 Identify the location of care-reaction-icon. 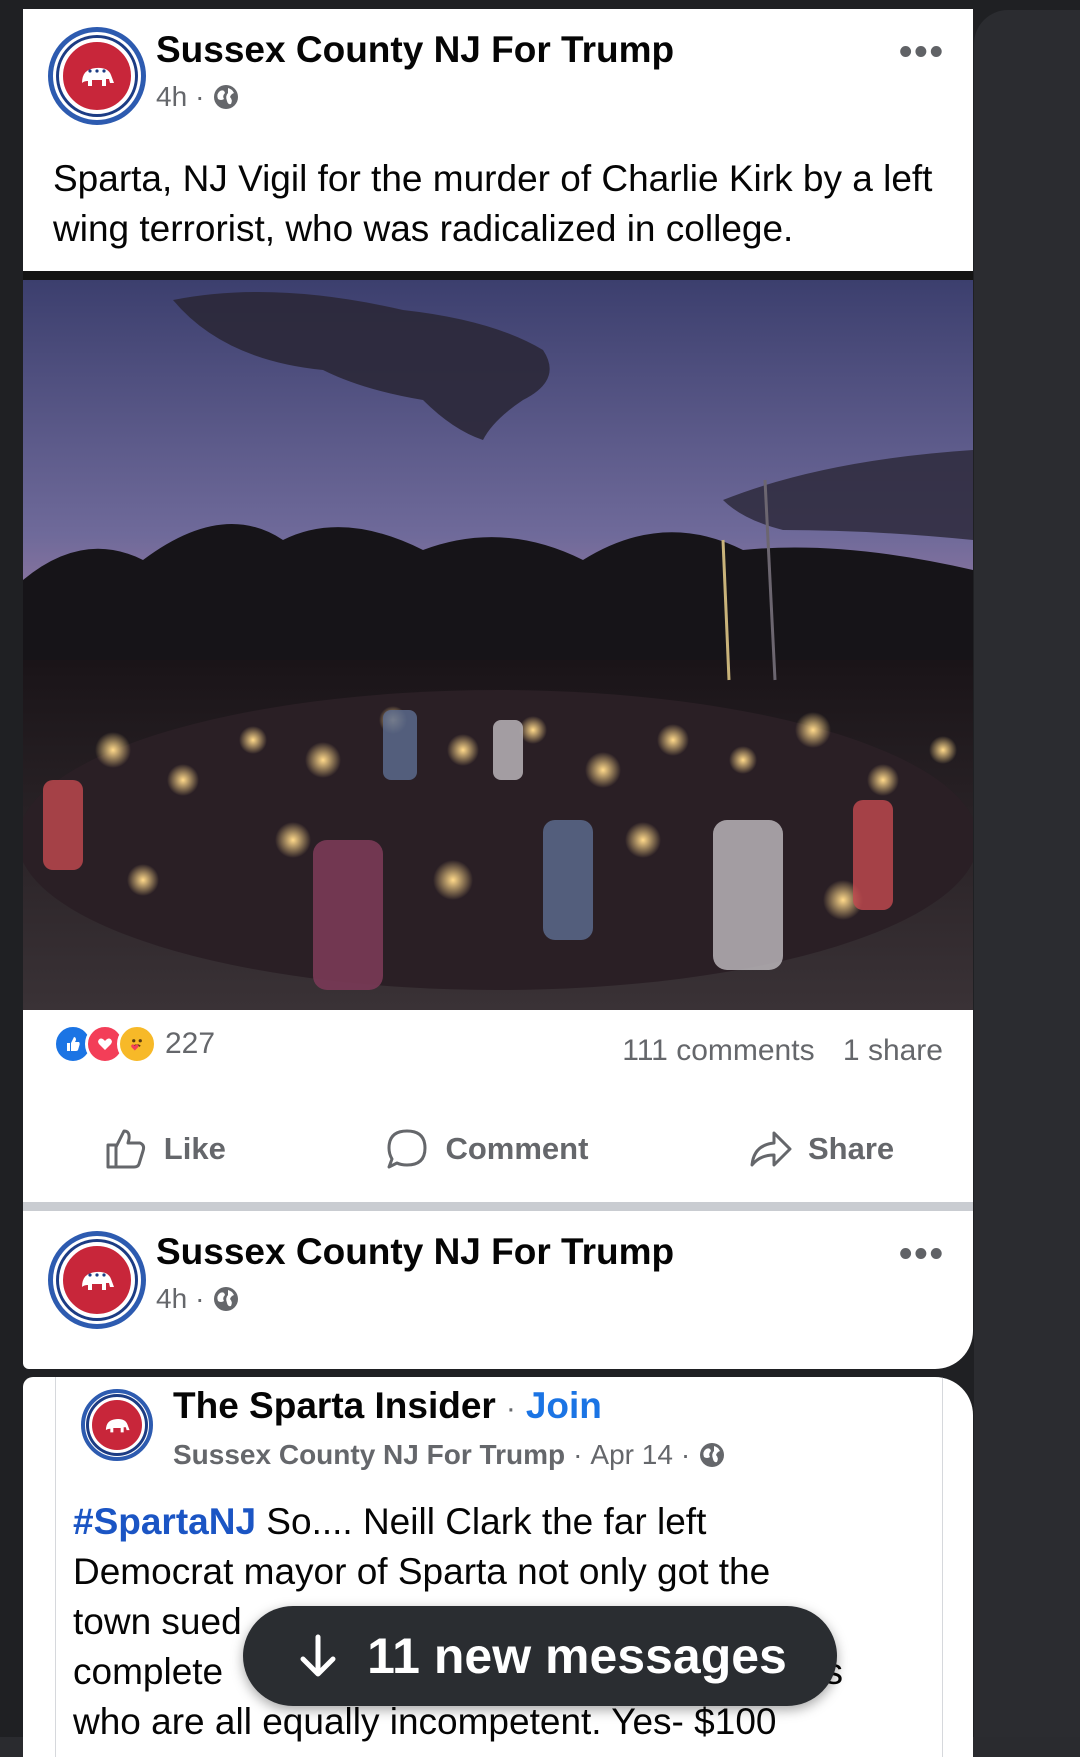
(137, 1044).